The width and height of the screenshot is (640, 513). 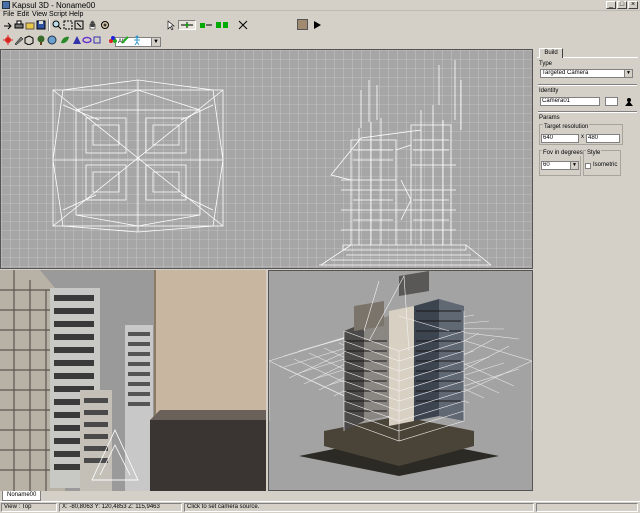 I want to click on menu-file: File, so click(x=8, y=14).